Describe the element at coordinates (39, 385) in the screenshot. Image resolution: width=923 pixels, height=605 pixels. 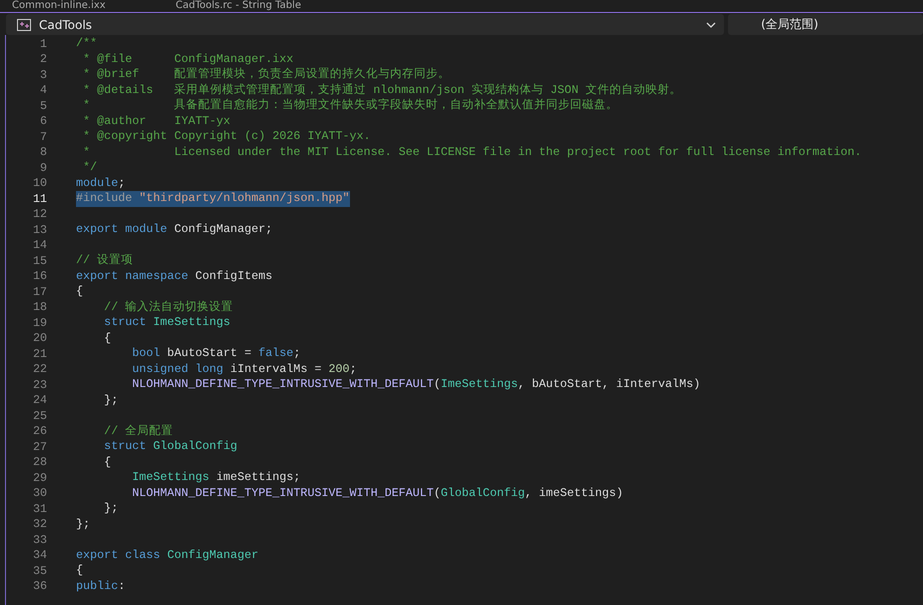
I see `line-number: 23` at that location.